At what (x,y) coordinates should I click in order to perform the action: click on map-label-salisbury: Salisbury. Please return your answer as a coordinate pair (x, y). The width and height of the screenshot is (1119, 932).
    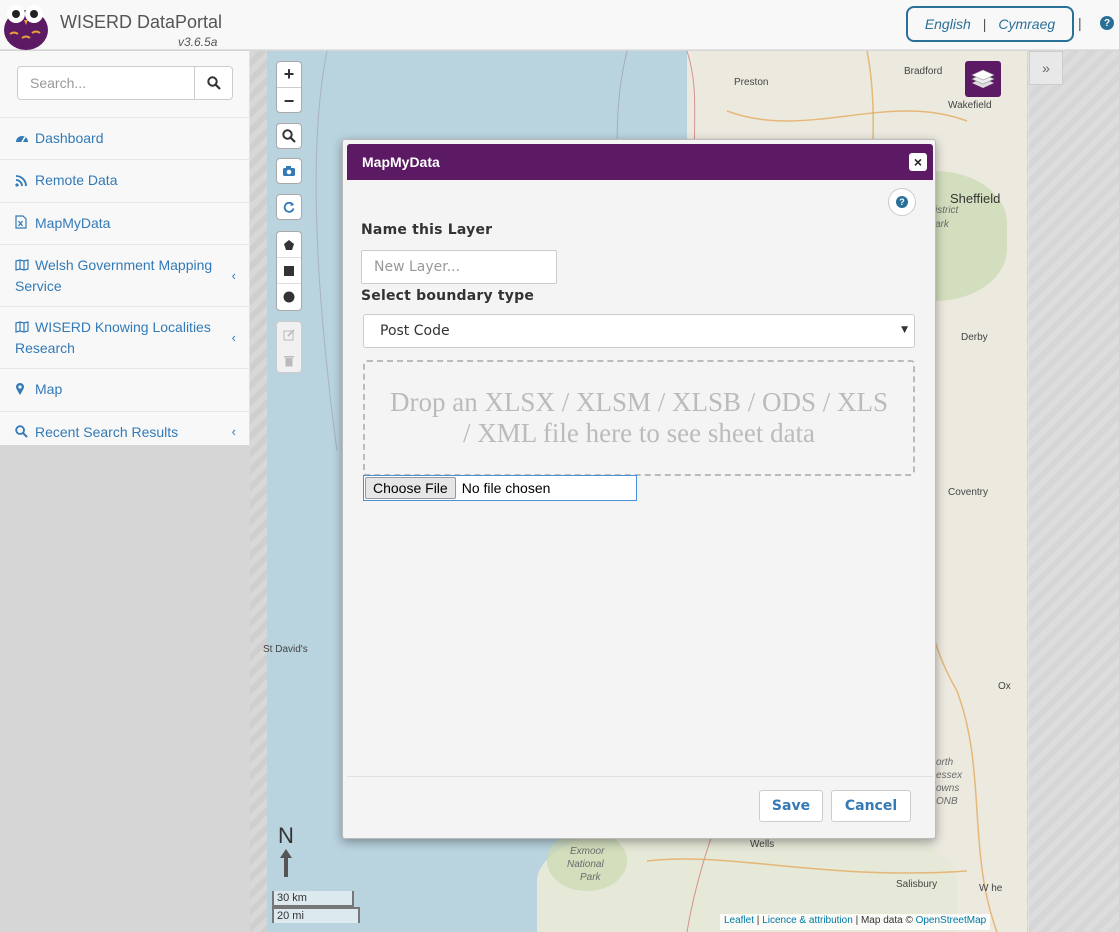
    Looking at the image, I should click on (917, 884).